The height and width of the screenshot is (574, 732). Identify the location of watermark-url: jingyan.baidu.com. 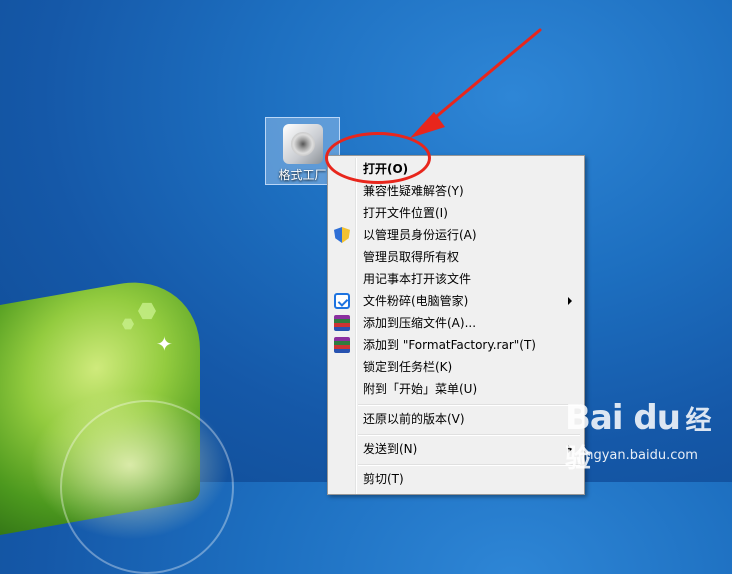
(638, 455).